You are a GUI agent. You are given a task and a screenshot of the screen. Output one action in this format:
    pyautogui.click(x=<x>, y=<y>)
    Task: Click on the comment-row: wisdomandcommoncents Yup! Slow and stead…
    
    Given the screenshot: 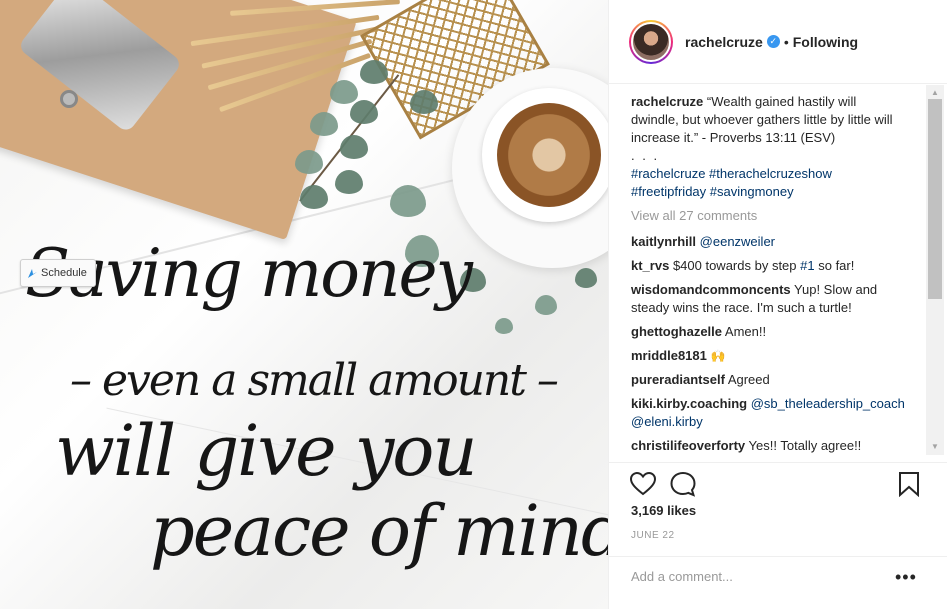 What is the action you would take?
    pyautogui.click(x=769, y=299)
    